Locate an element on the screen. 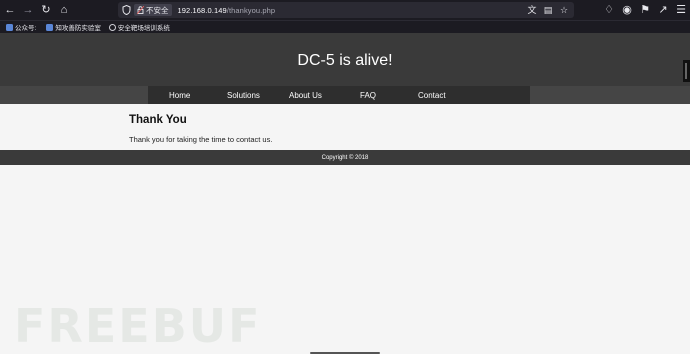  main-menu: Home Solutions About Us FAQ Contact is located at coordinates (345, 95).